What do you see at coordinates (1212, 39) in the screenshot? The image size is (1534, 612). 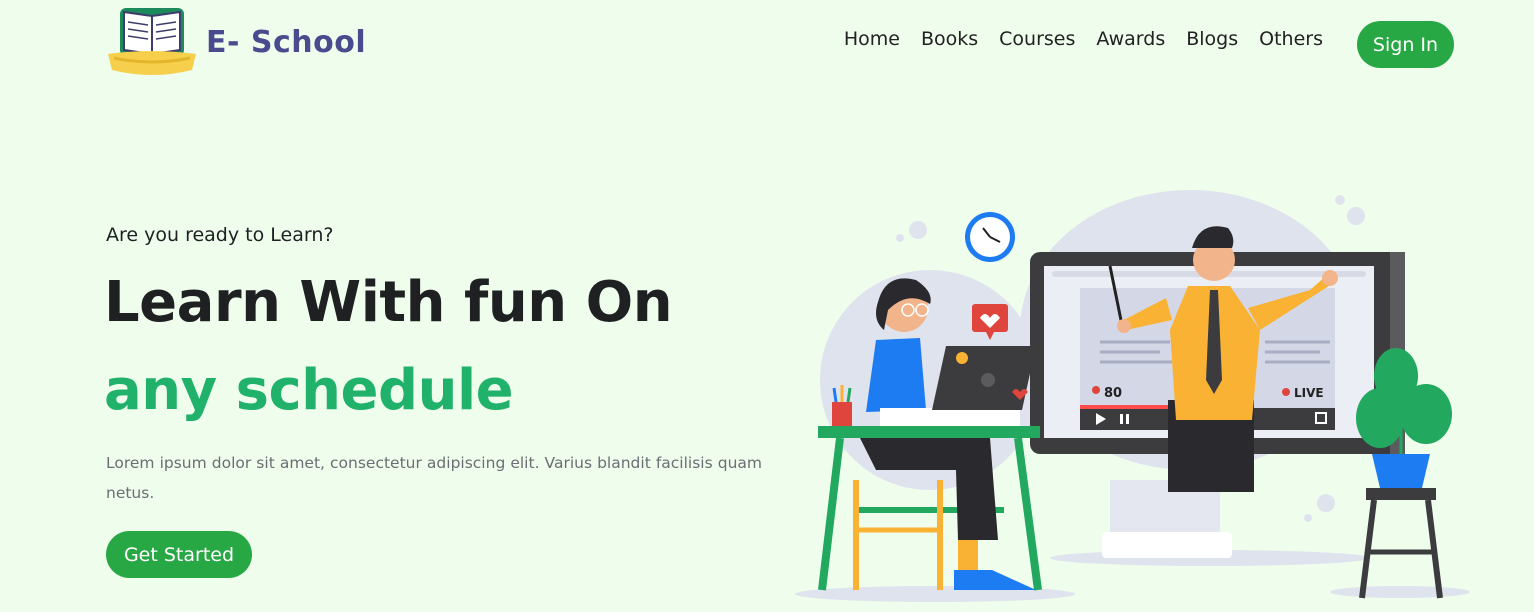 I see `nav-blogs: Blogs` at bounding box center [1212, 39].